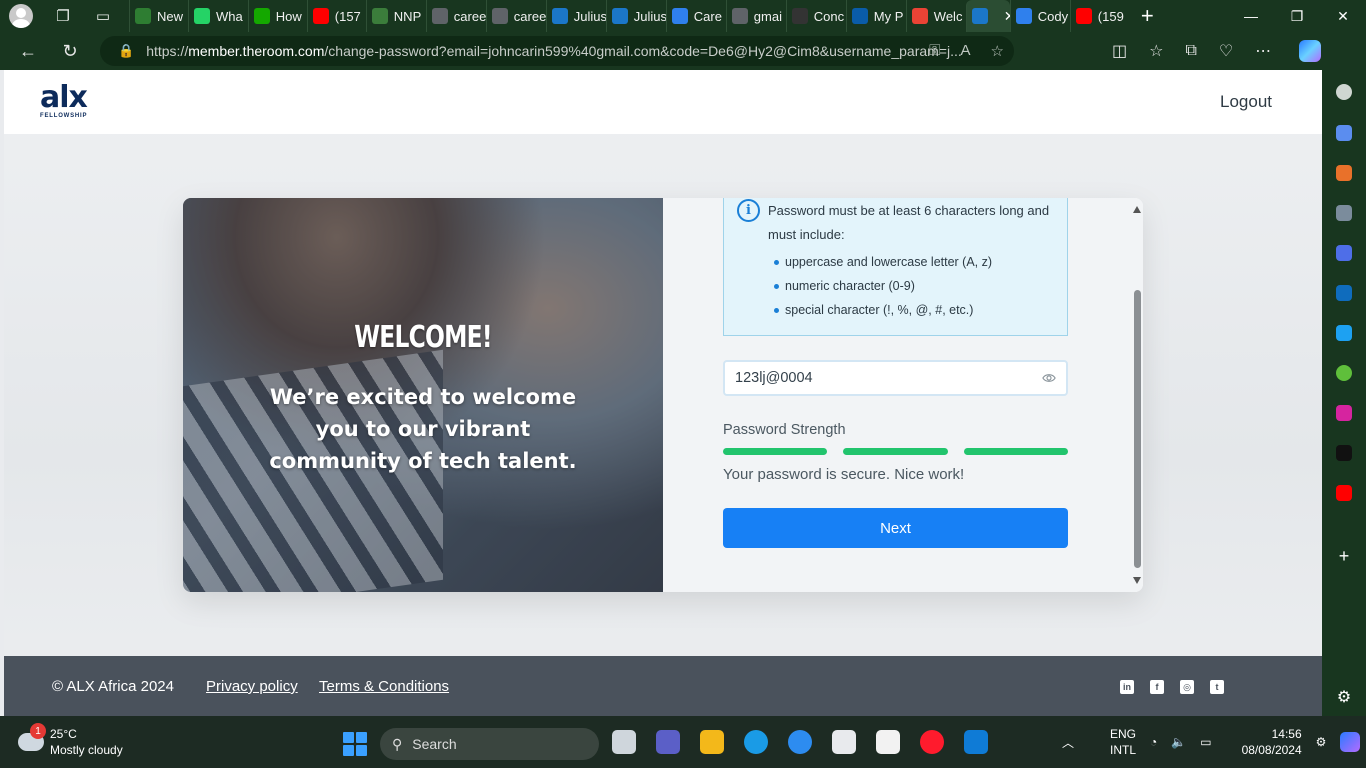  I want to click on facebook-icon: f, so click(1157, 687).